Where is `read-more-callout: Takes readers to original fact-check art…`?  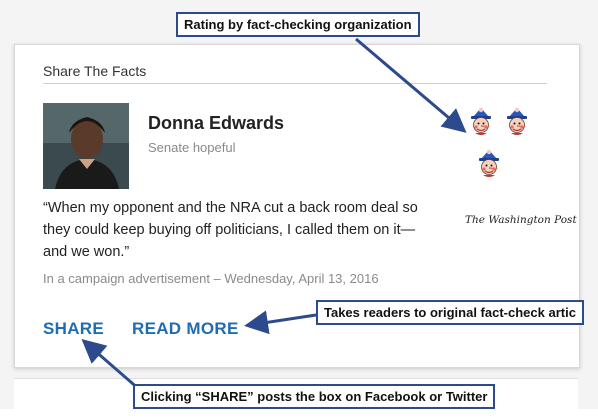
read-more-callout: Takes readers to original fact-check art… is located at coordinates (450, 312).